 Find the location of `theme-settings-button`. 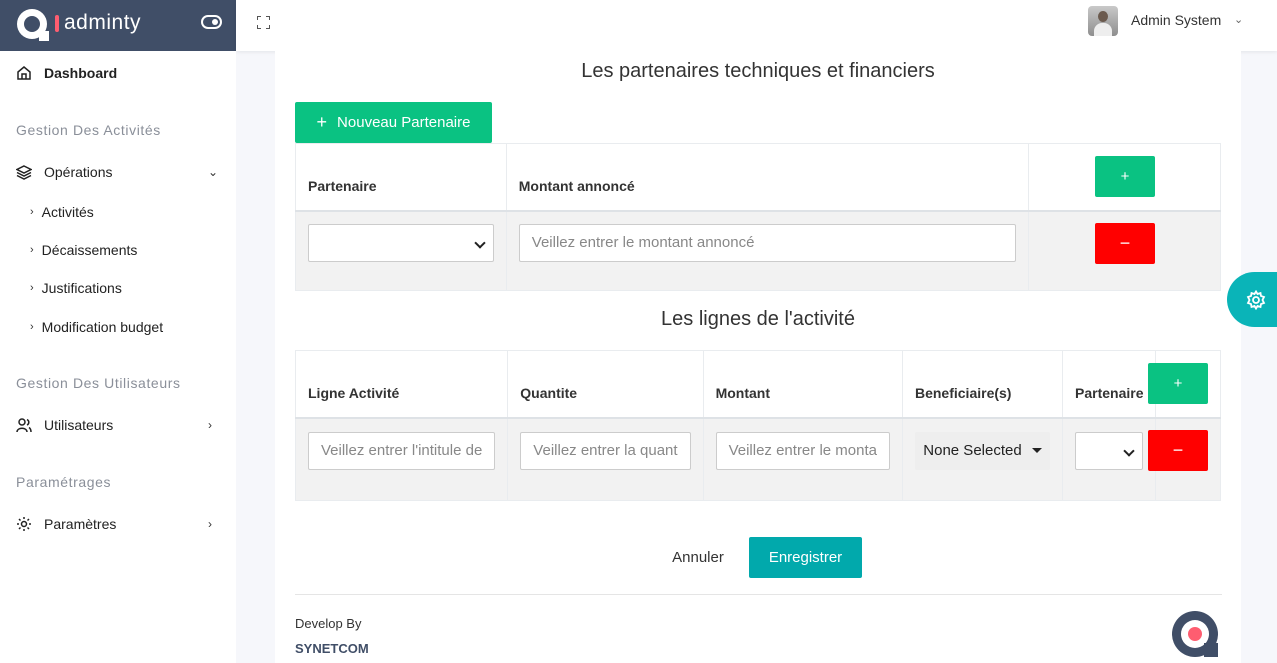

theme-settings-button is located at coordinates (1252, 299).